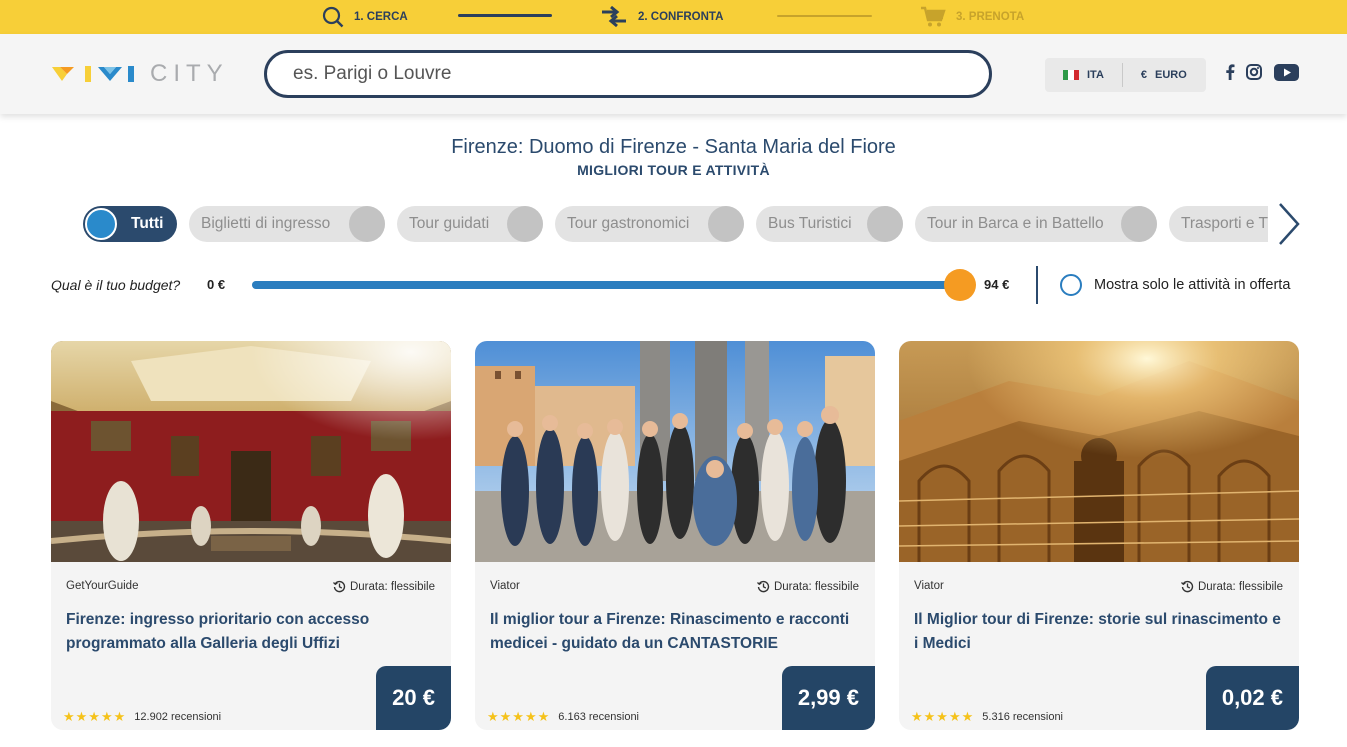 The width and height of the screenshot is (1347, 747). I want to click on step-search-label: 1. CERCA, so click(381, 17).